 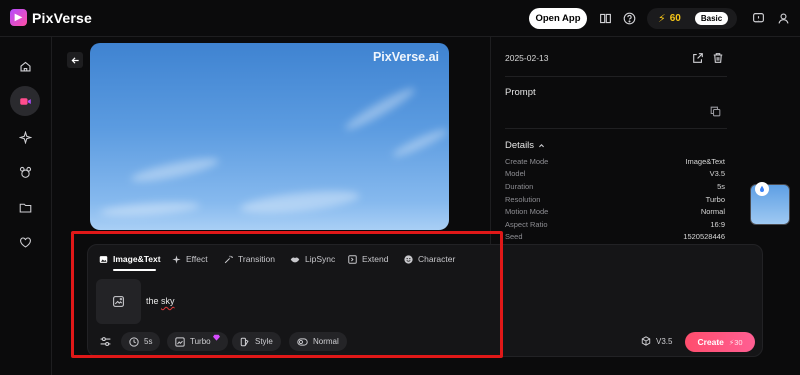 I want to click on home-icon, so click(x=25, y=66).